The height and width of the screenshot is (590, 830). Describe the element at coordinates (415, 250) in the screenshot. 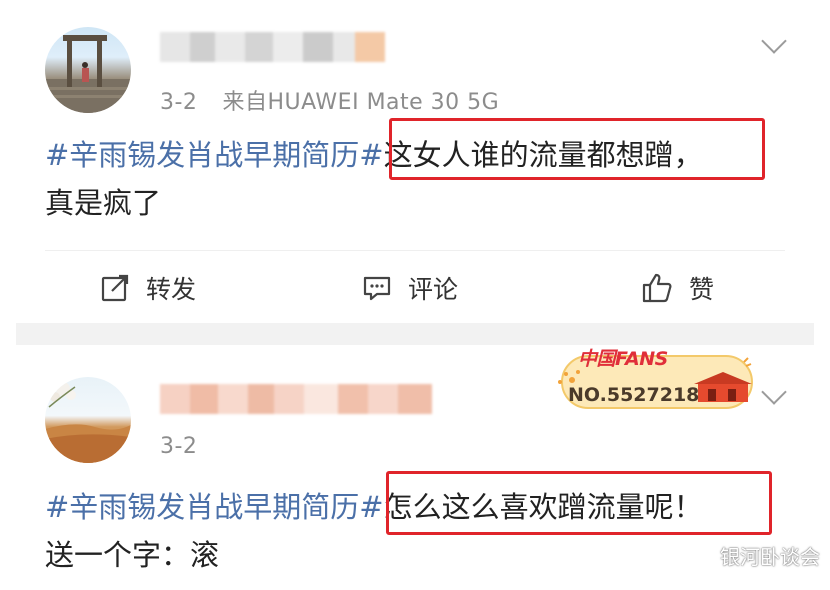

I see `divider` at that location.